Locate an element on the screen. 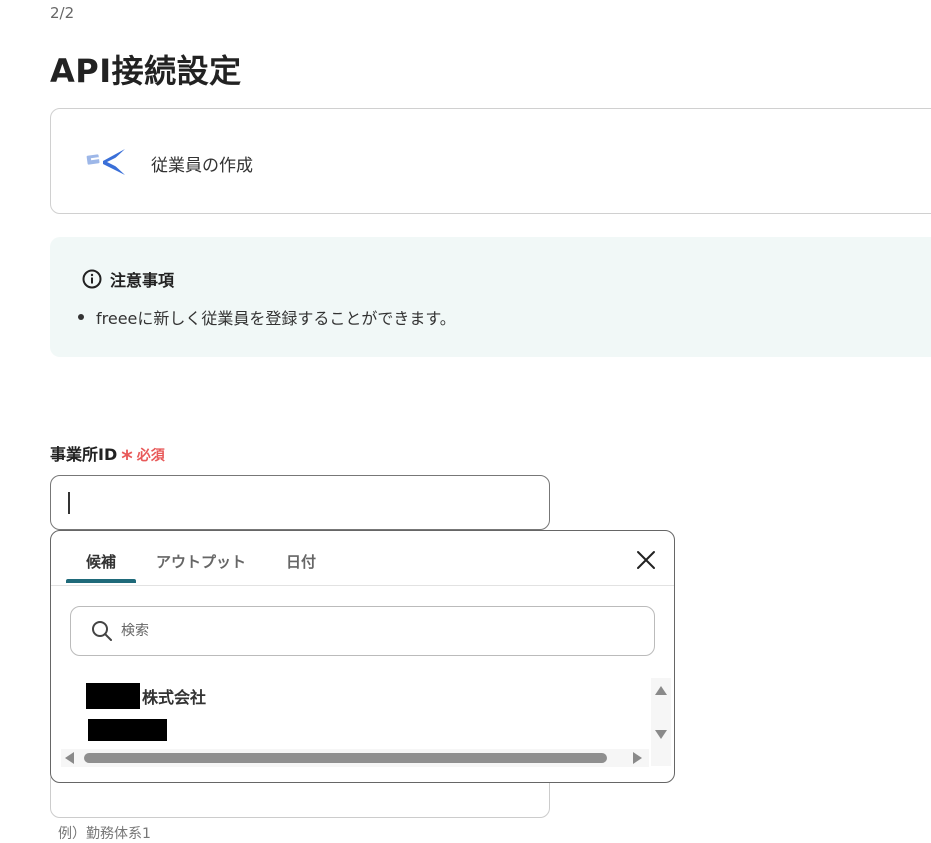 The height and width of the screenshot is (843, 931). office-id-input is located at coordinates (300, 502).